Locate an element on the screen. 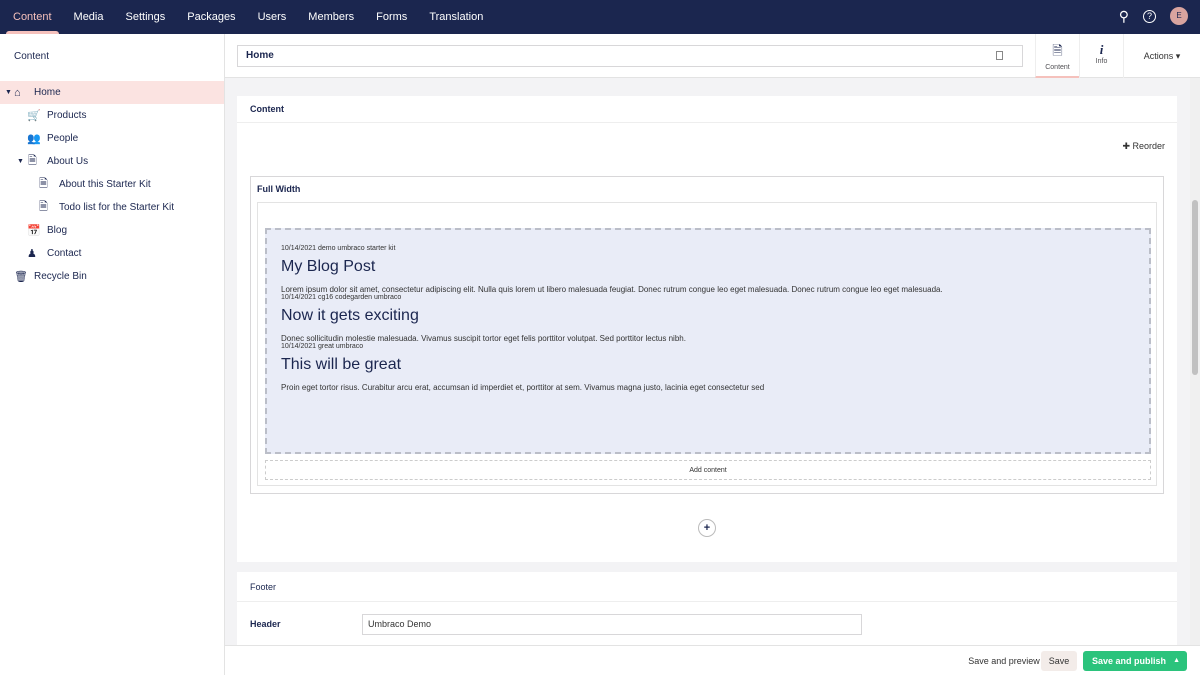  scrollbar-thumb is located at coordinates (1195, 287).